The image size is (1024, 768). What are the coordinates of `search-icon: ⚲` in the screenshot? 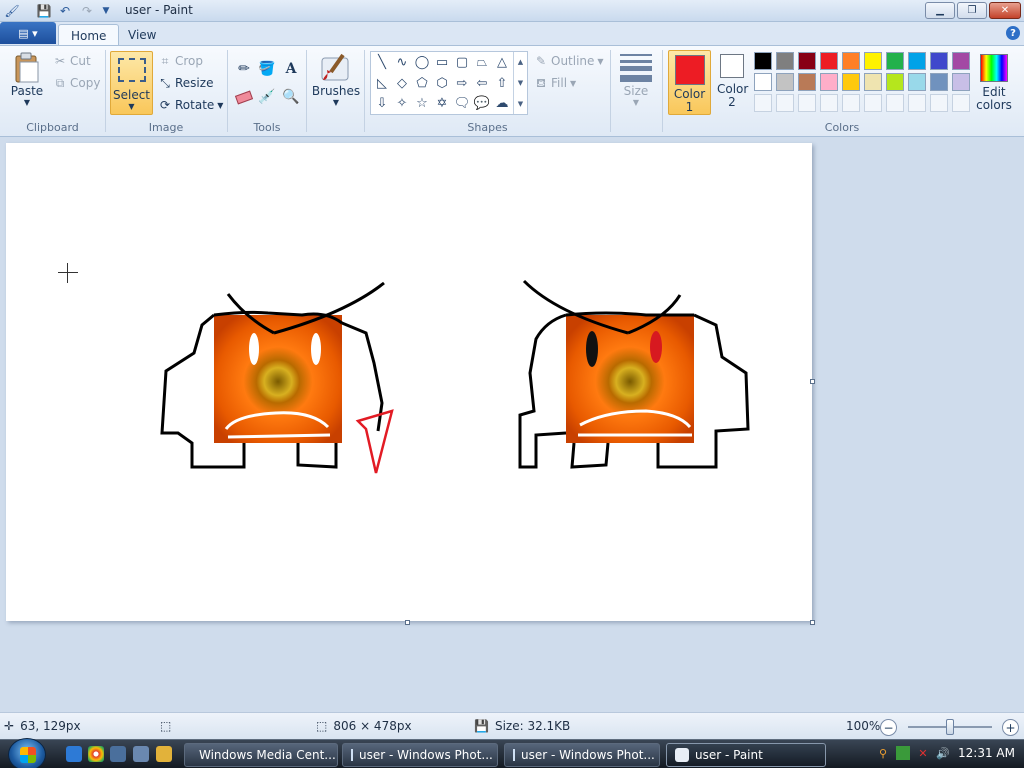 It's located at (883, 753).